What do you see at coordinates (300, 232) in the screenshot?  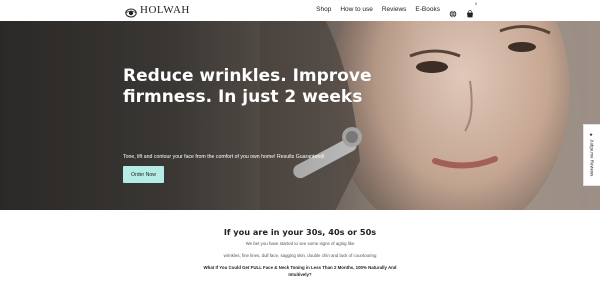 I see `section-title: If you are in your 30s, 40s or 50s` at bounding box center [300, 232].